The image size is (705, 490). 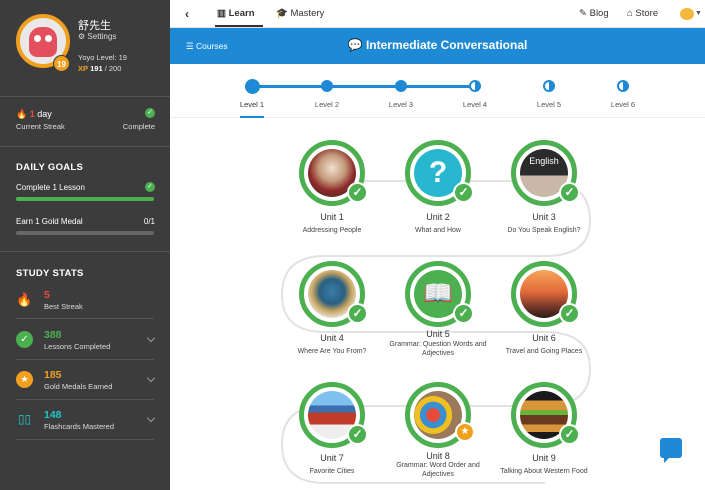 I want to click on unit-subtitle: Travel and Going Places, so click(x=544, y=351).